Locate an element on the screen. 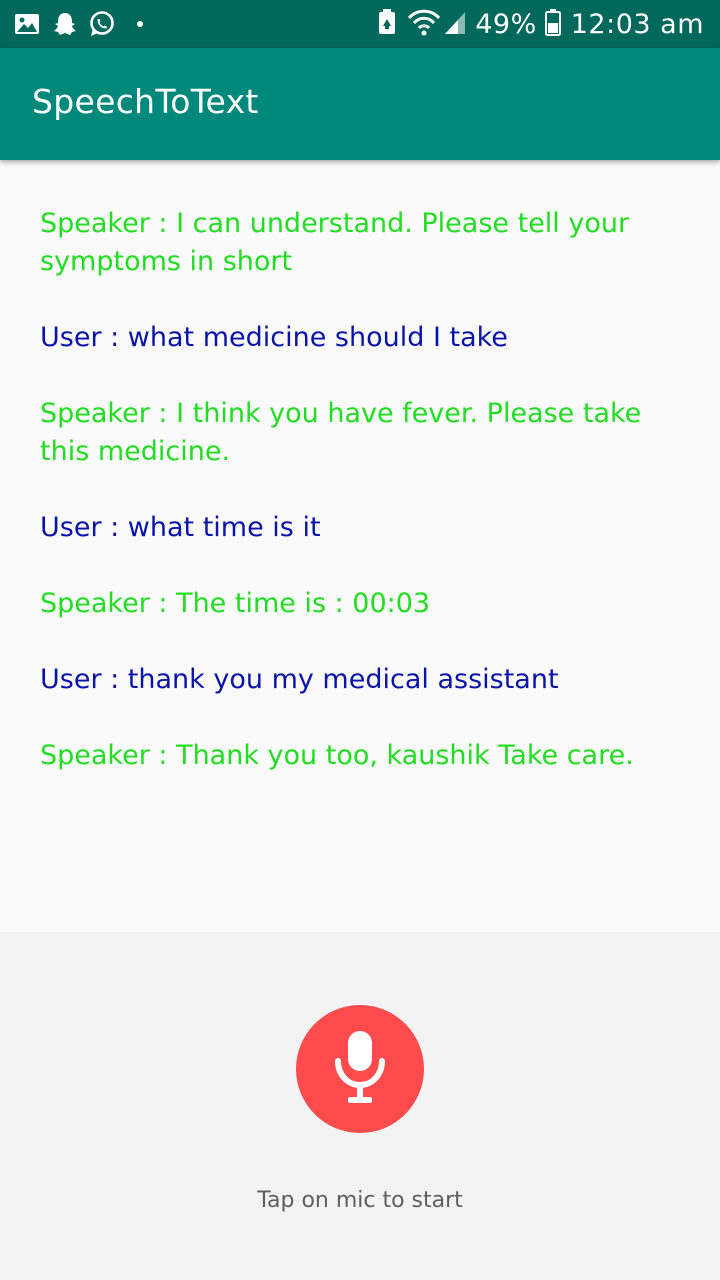  user-message: User : what time is it is located at coordinates (180, 527).